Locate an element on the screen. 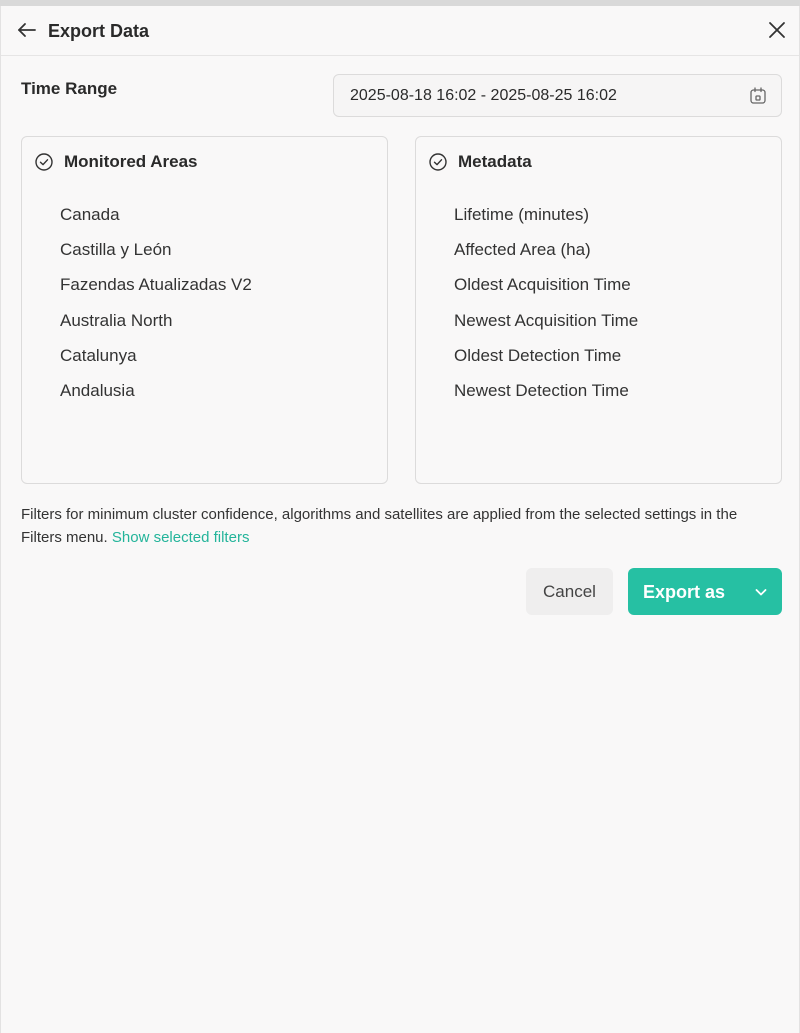 The width and height of the screenshot is (800, 1033). metadata-header: Metadata is located at coordinates (480, 162).